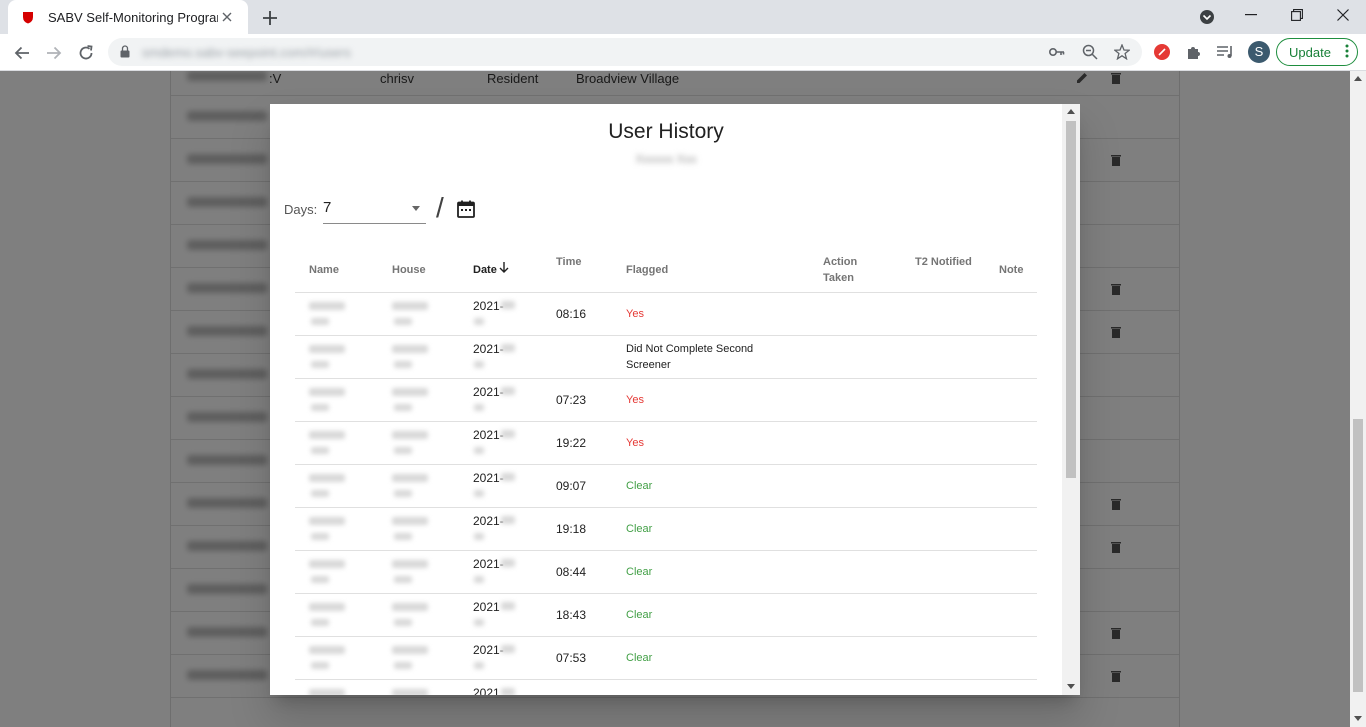 The width and height of the screenshot is (1366, 727). What do you see at coordinates (125, 54) in the screenshot?
I see `lock-icon` at bounding box center [125, 54].